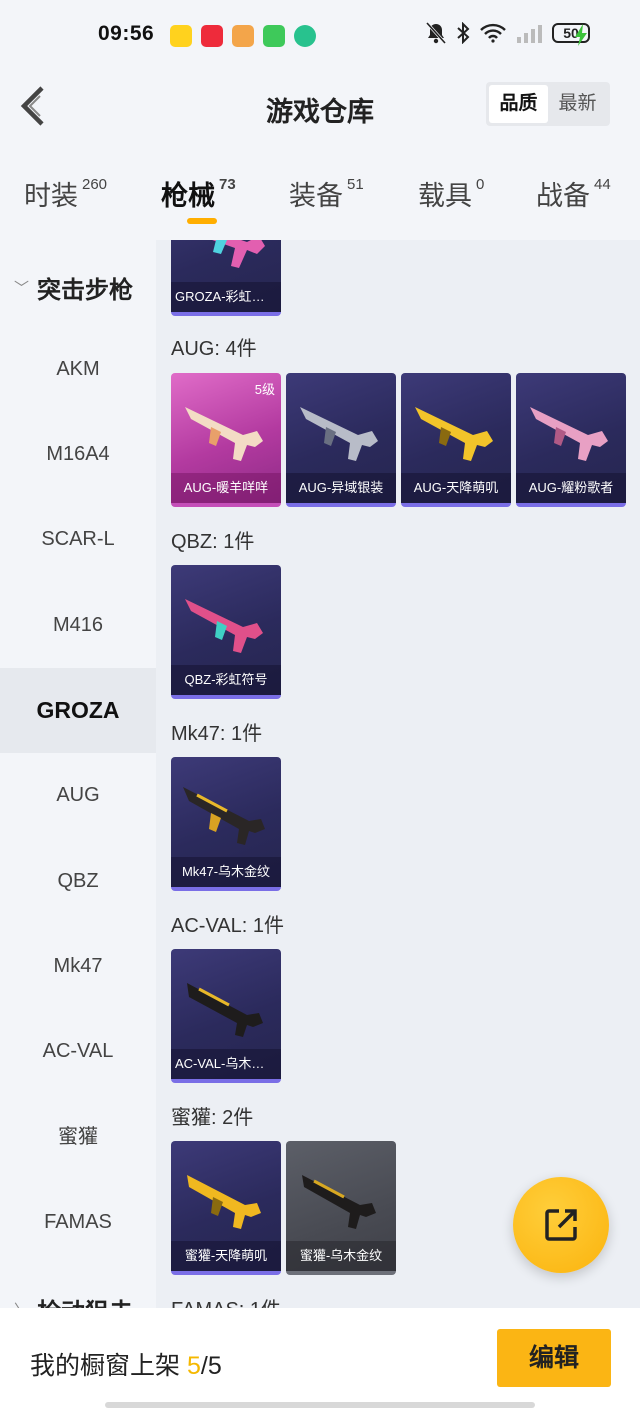  I want to click on sidebar-item-famas: FAMAS, so click(78, 1222).